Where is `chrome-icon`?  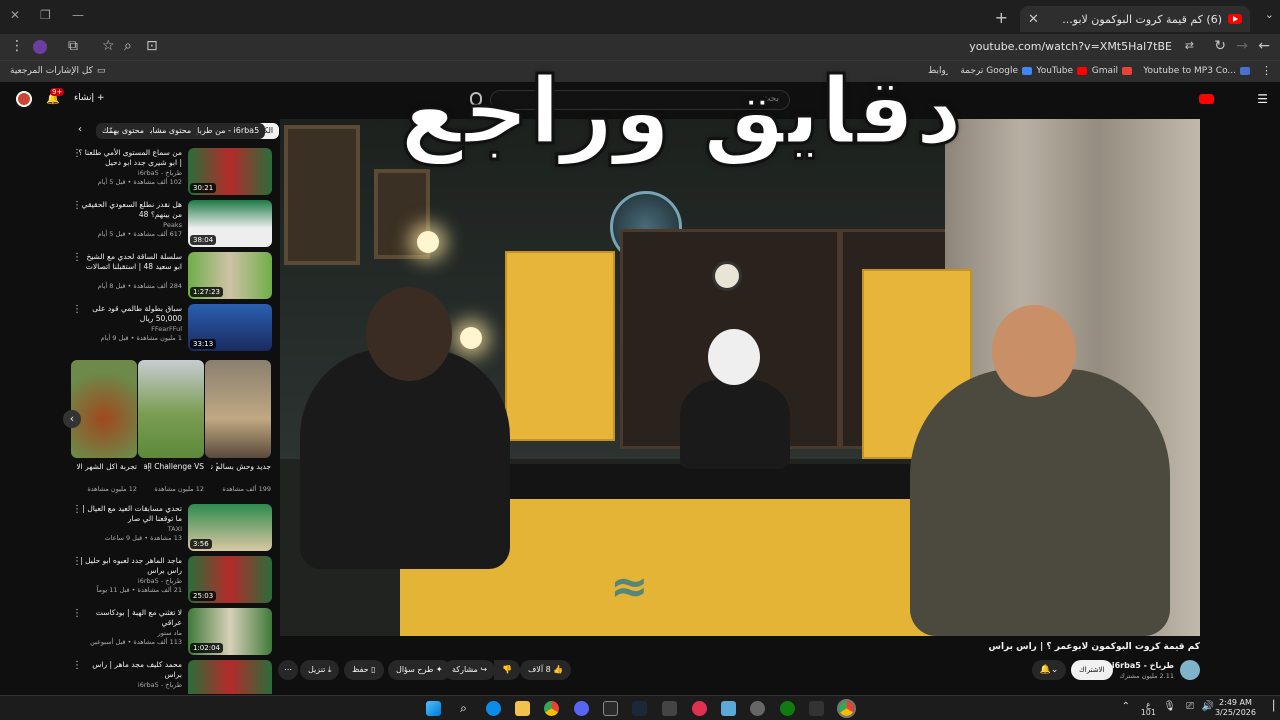 chrome-icon is located at coordinates (551, 708).